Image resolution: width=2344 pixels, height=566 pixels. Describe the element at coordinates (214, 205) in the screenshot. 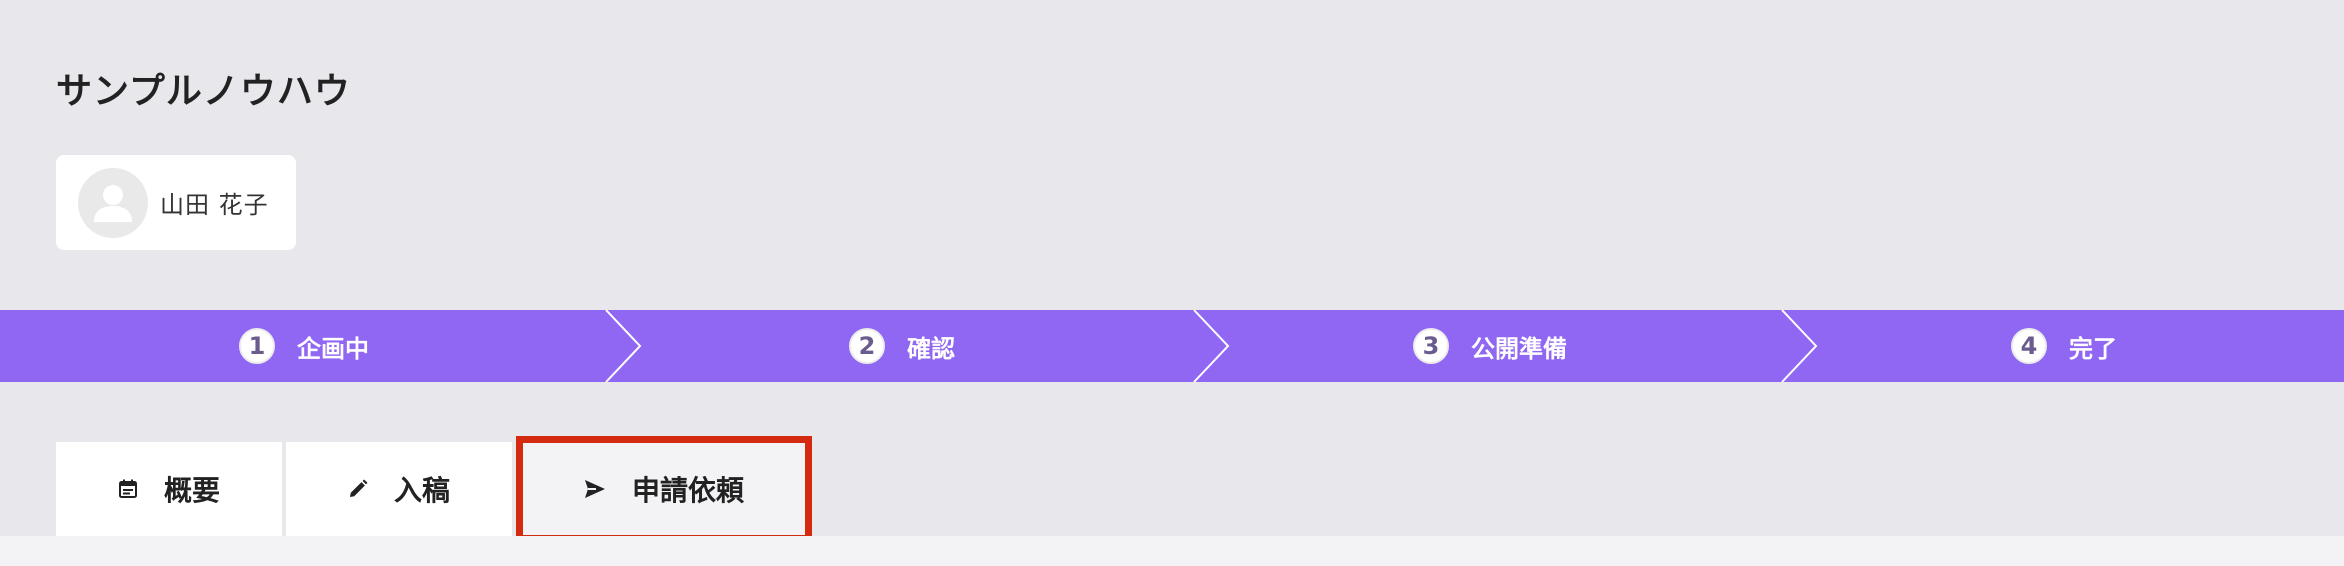

I see `user-name: 山田 花子` at that location.